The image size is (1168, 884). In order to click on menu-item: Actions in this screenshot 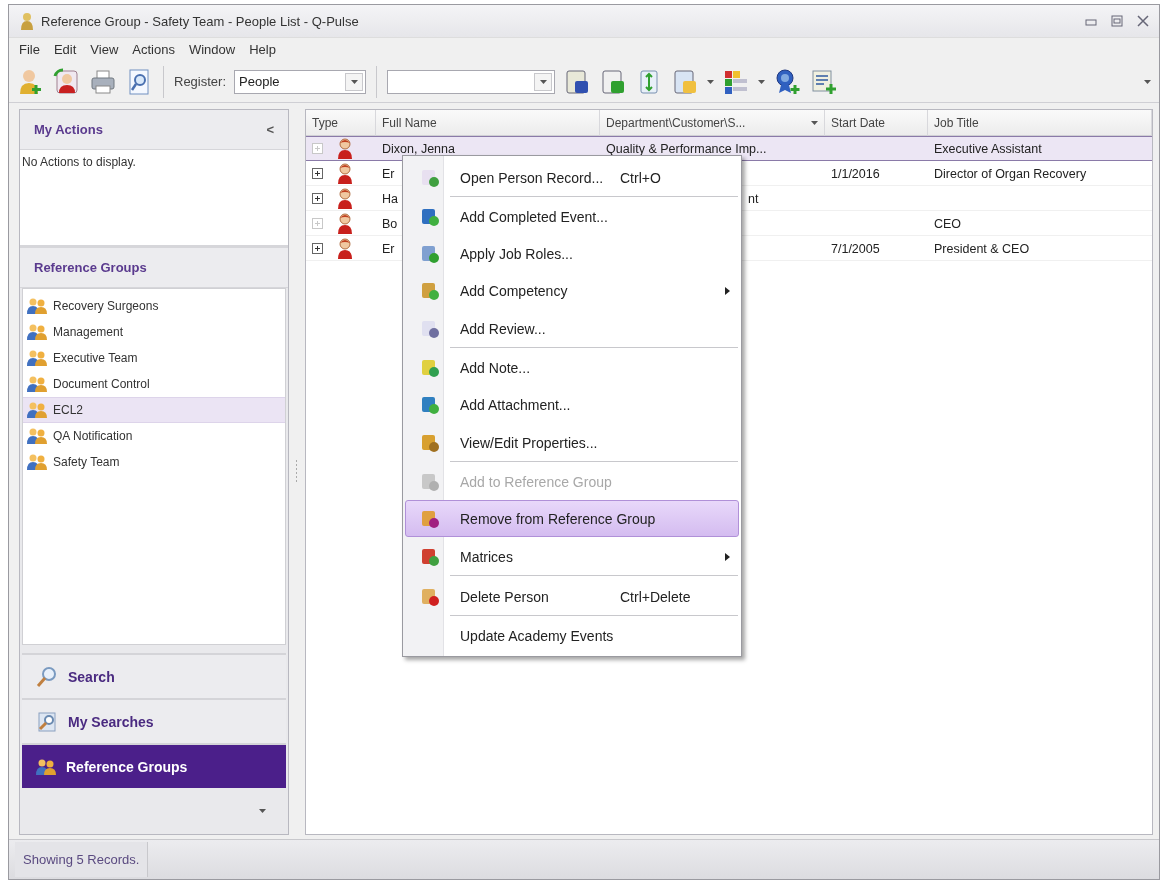, I will do `click(153, 49)`.